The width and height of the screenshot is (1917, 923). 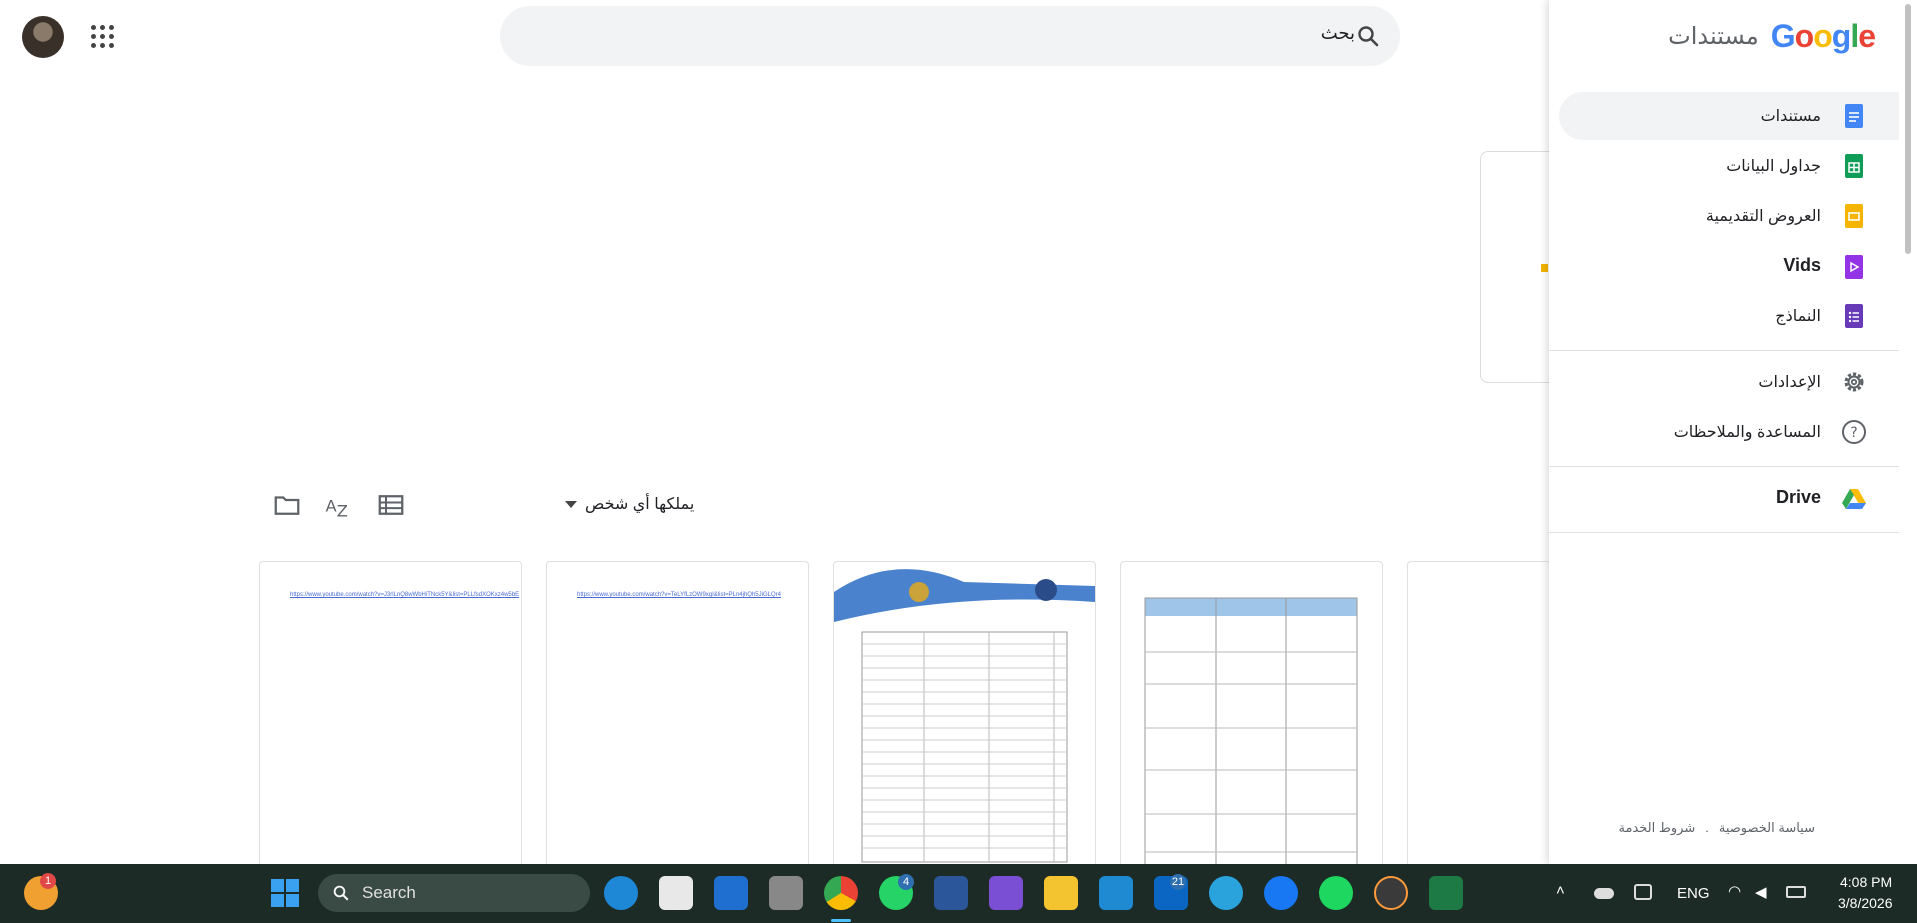 What do you see at coordinates (1729, 316) in the screenshot?
I see `sidebar-item-forms: النماذج` at bounding box center [1729, 316].